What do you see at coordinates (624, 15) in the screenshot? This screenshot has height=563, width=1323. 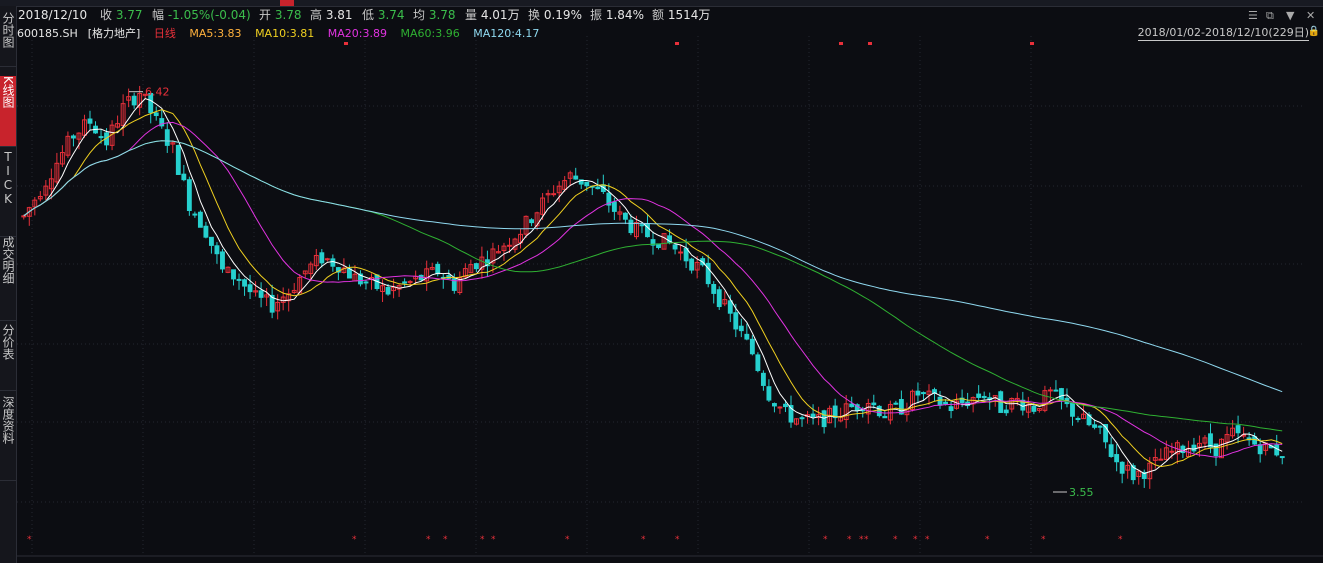 I see `amplitude-value: 1.84%` at bounding box center [624, 15].